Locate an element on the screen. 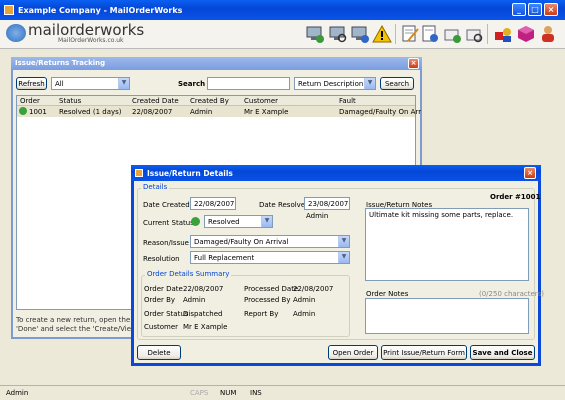  minimize-button: _ is located at coordinates (519, 9).